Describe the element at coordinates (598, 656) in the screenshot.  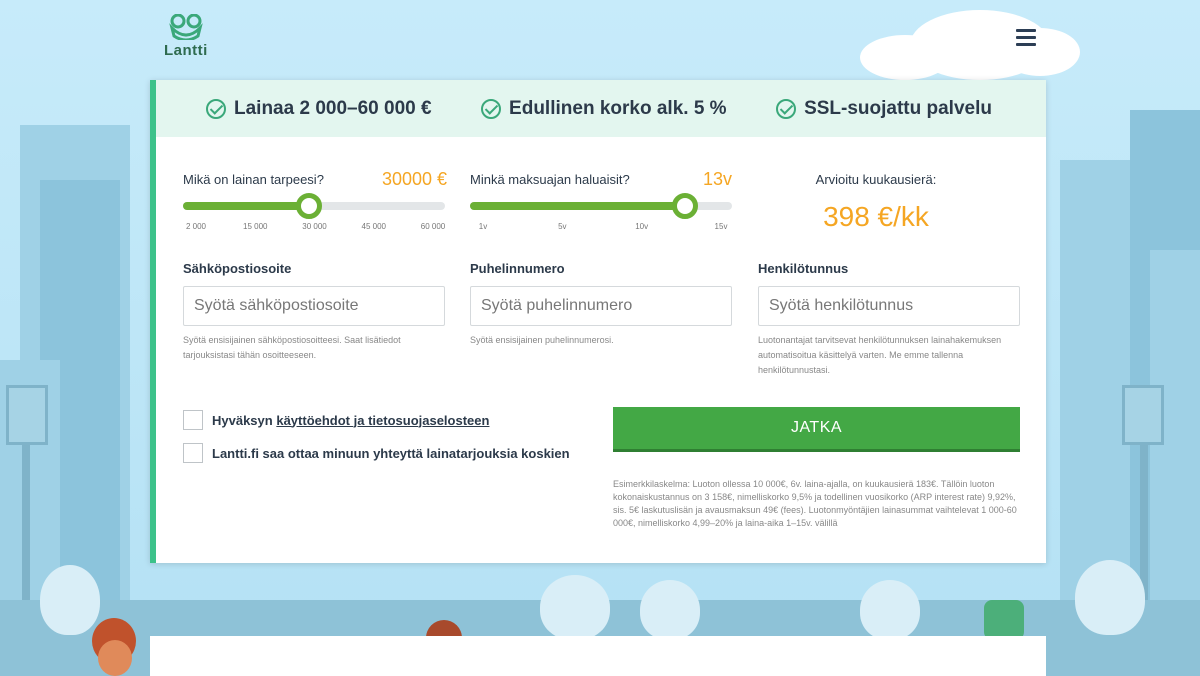
I see `bottom-panel` at that location.